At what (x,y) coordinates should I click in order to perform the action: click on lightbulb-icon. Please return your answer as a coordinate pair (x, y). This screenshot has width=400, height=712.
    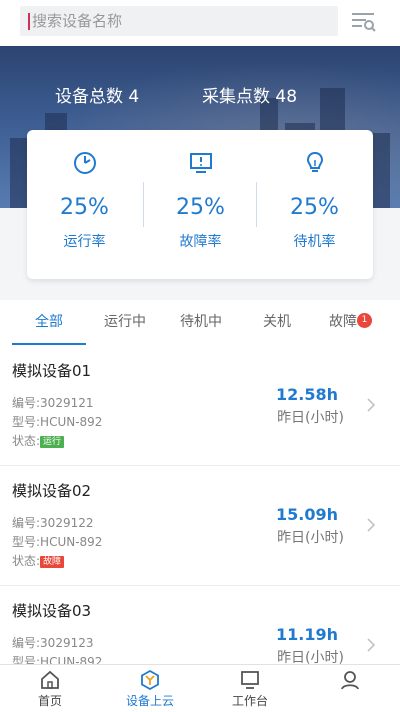
    Looking at the image, I should click on (315, 161).